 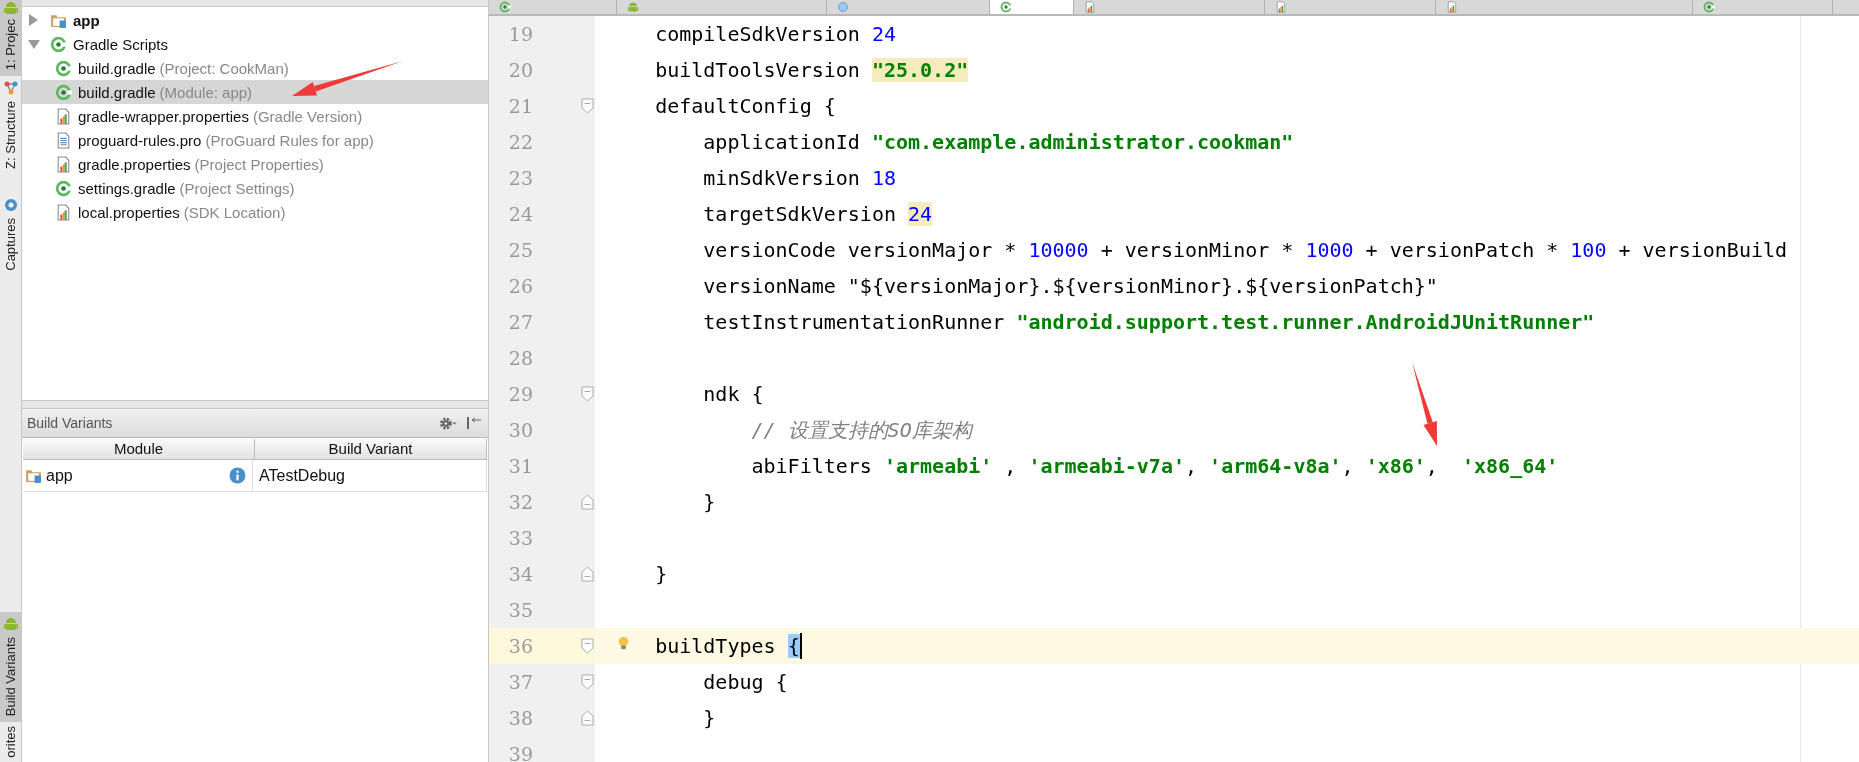 What do you see at coordinates (520, 610) in the screenshot?
I see `line-number: 35` at bounding box center [520, 610].